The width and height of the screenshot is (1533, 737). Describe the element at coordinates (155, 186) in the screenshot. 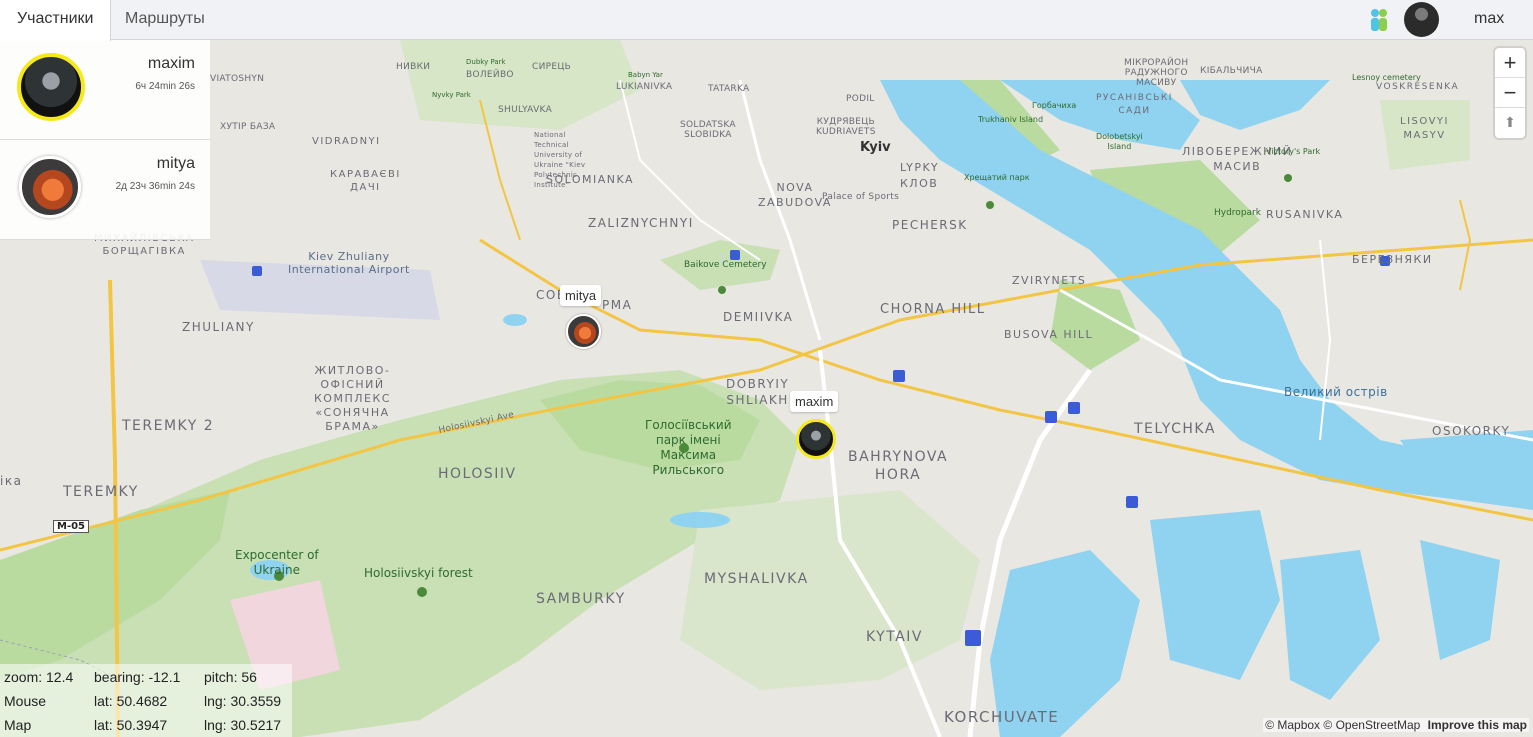

I see `participant-time: 2д 23ч 36min 24s` at that location.